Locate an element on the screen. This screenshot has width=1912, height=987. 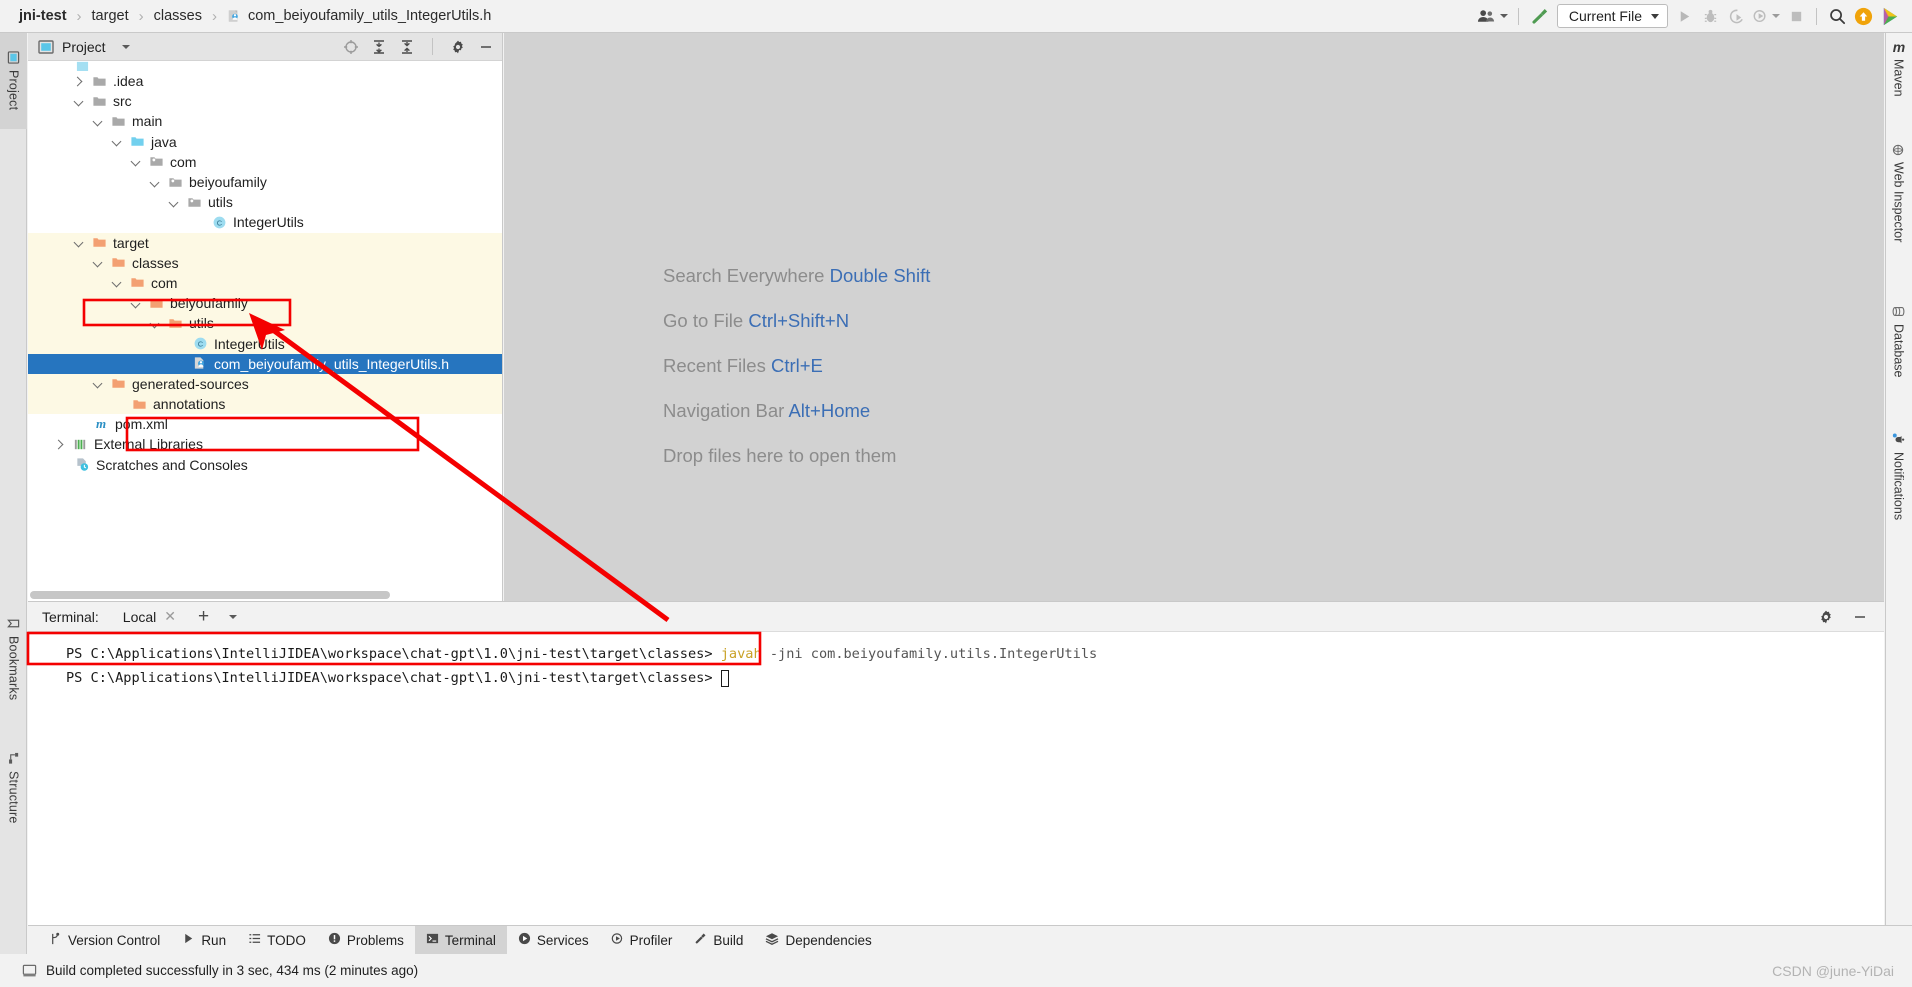
tab-version-control: Version Control is located at coordinates (104, 940).